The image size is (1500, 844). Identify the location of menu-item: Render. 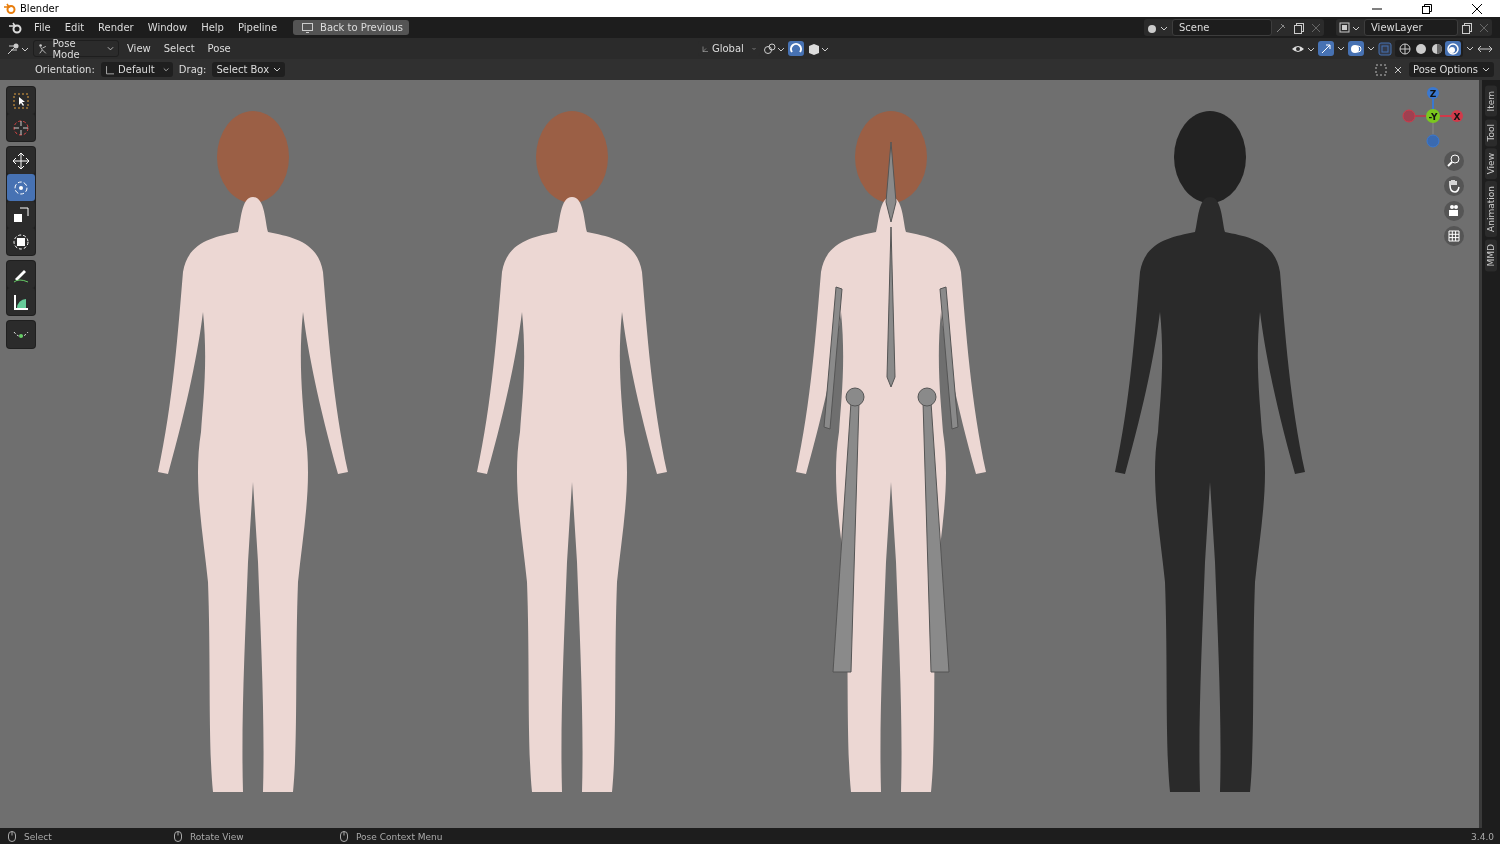
(116, 27).